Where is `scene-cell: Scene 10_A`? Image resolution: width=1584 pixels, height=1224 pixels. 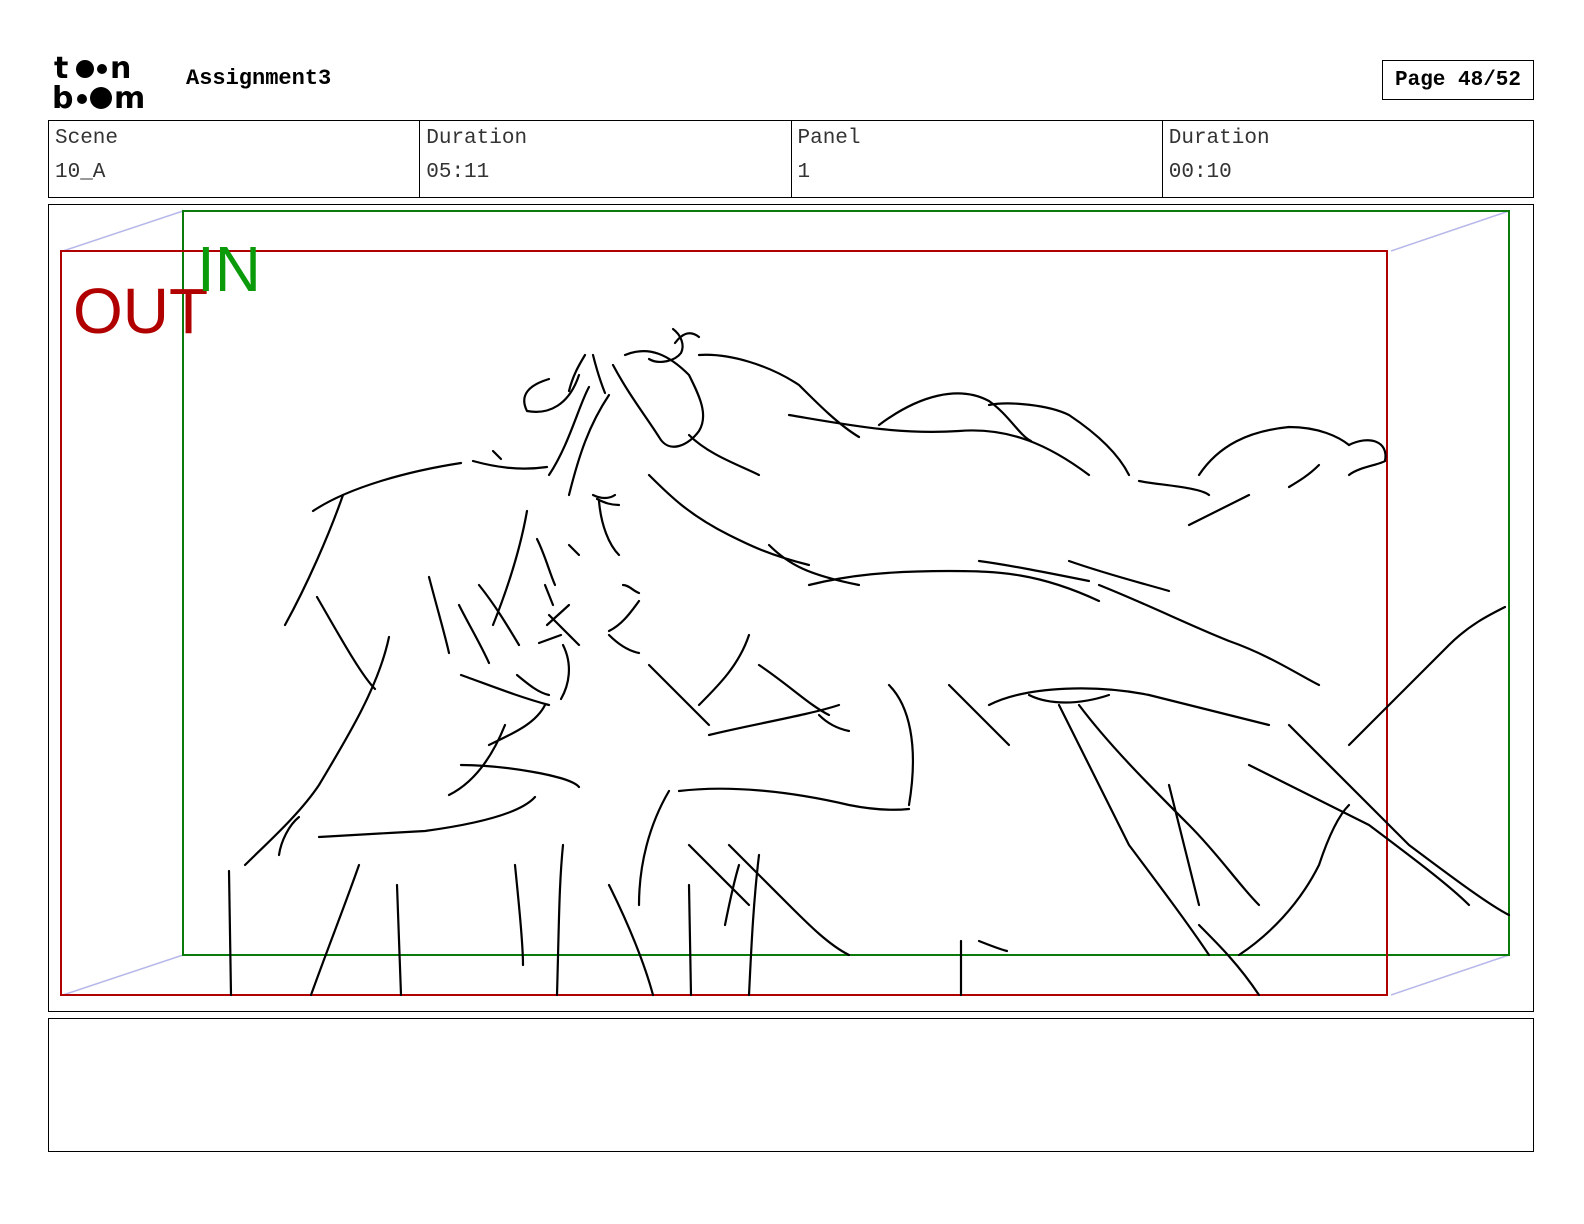
scene-cell: Scene 10_A is located at coordinates (235, 159).